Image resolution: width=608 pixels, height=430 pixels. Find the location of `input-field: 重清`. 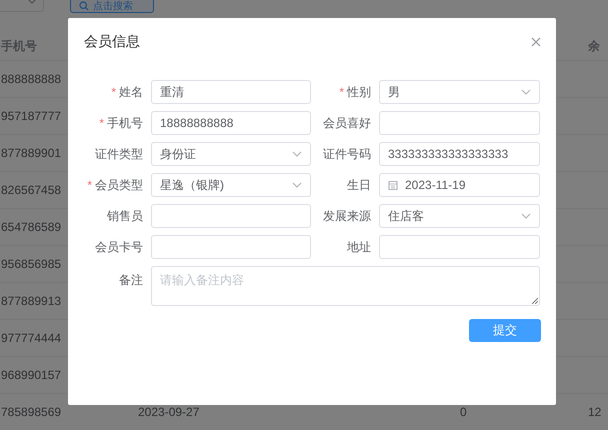

input-field: 重清 is located at coordinates (231, 92).